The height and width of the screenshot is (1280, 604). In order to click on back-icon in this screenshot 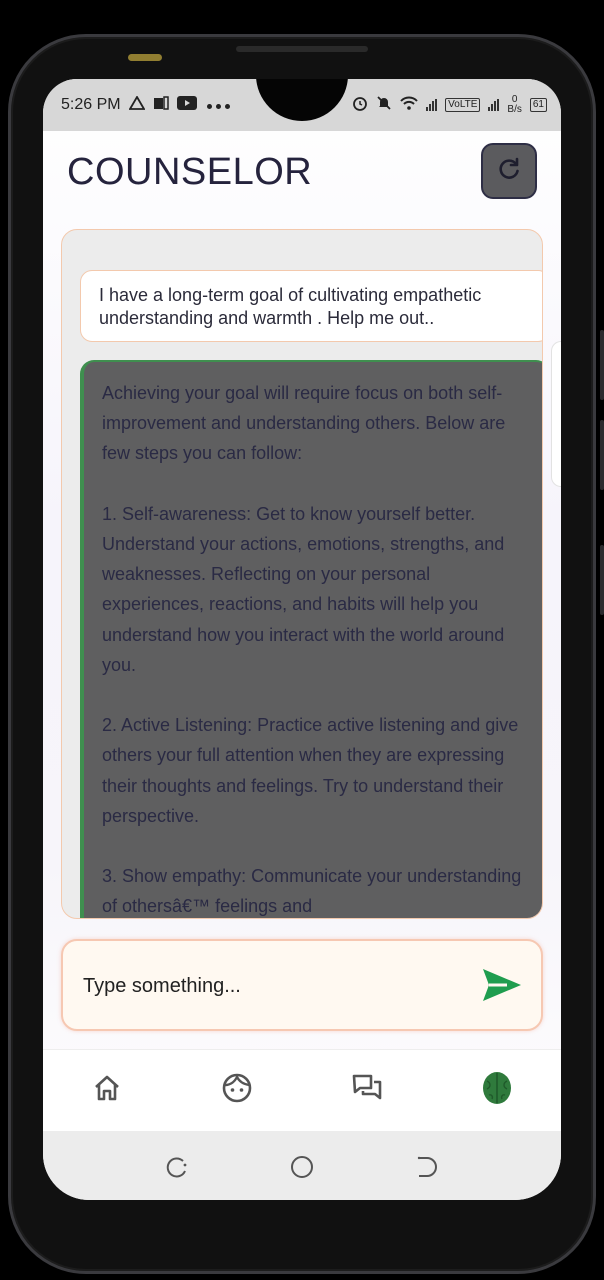, I will do `click(427, 1170)`.